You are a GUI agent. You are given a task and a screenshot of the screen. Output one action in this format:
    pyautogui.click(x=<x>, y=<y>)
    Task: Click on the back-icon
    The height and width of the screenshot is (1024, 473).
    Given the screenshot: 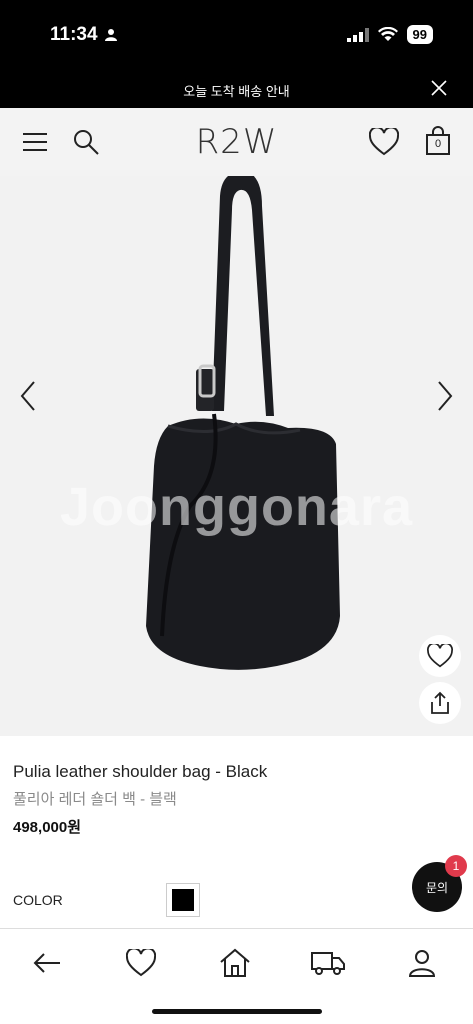 What is the action you would take?
    pyautogui.click(x=46, y=963)
    